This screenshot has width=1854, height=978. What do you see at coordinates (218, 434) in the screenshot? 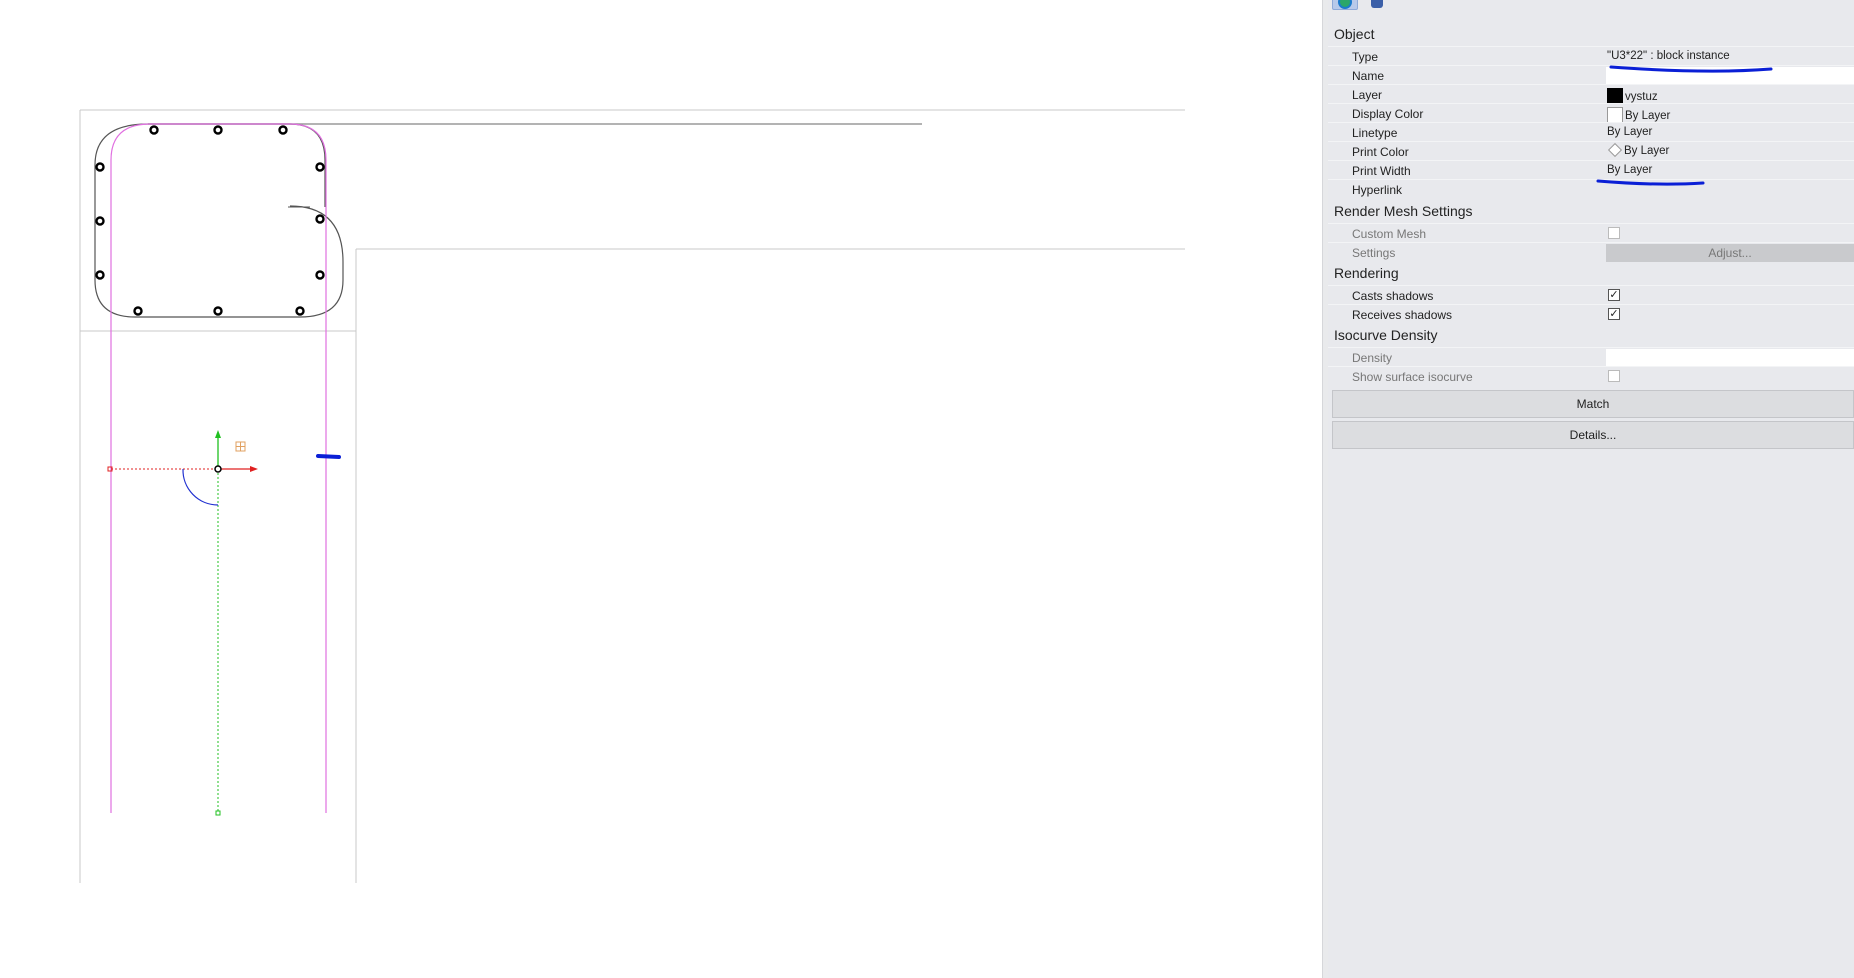
I see `y-axis-arrowhead` at bounding box center [218, 434].